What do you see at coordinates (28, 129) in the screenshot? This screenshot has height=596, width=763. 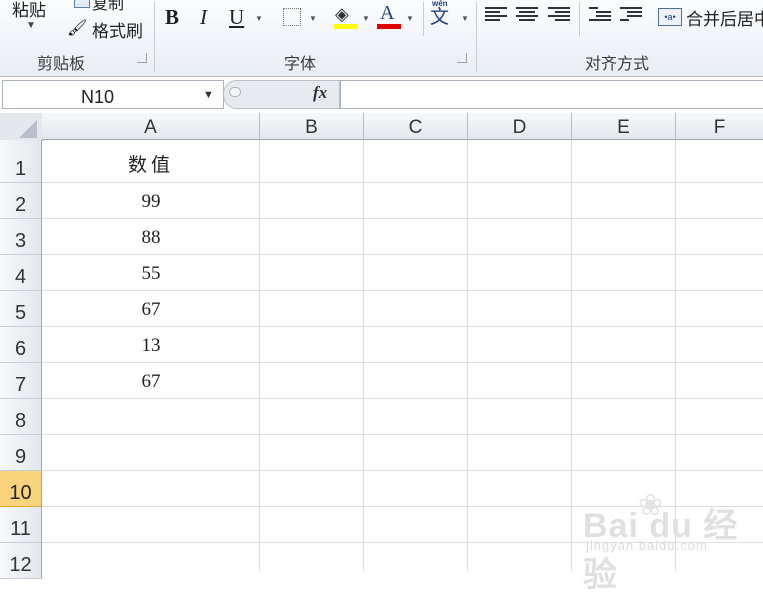 I see `select-all-triangle-icon` at bounding box center [28, 129].